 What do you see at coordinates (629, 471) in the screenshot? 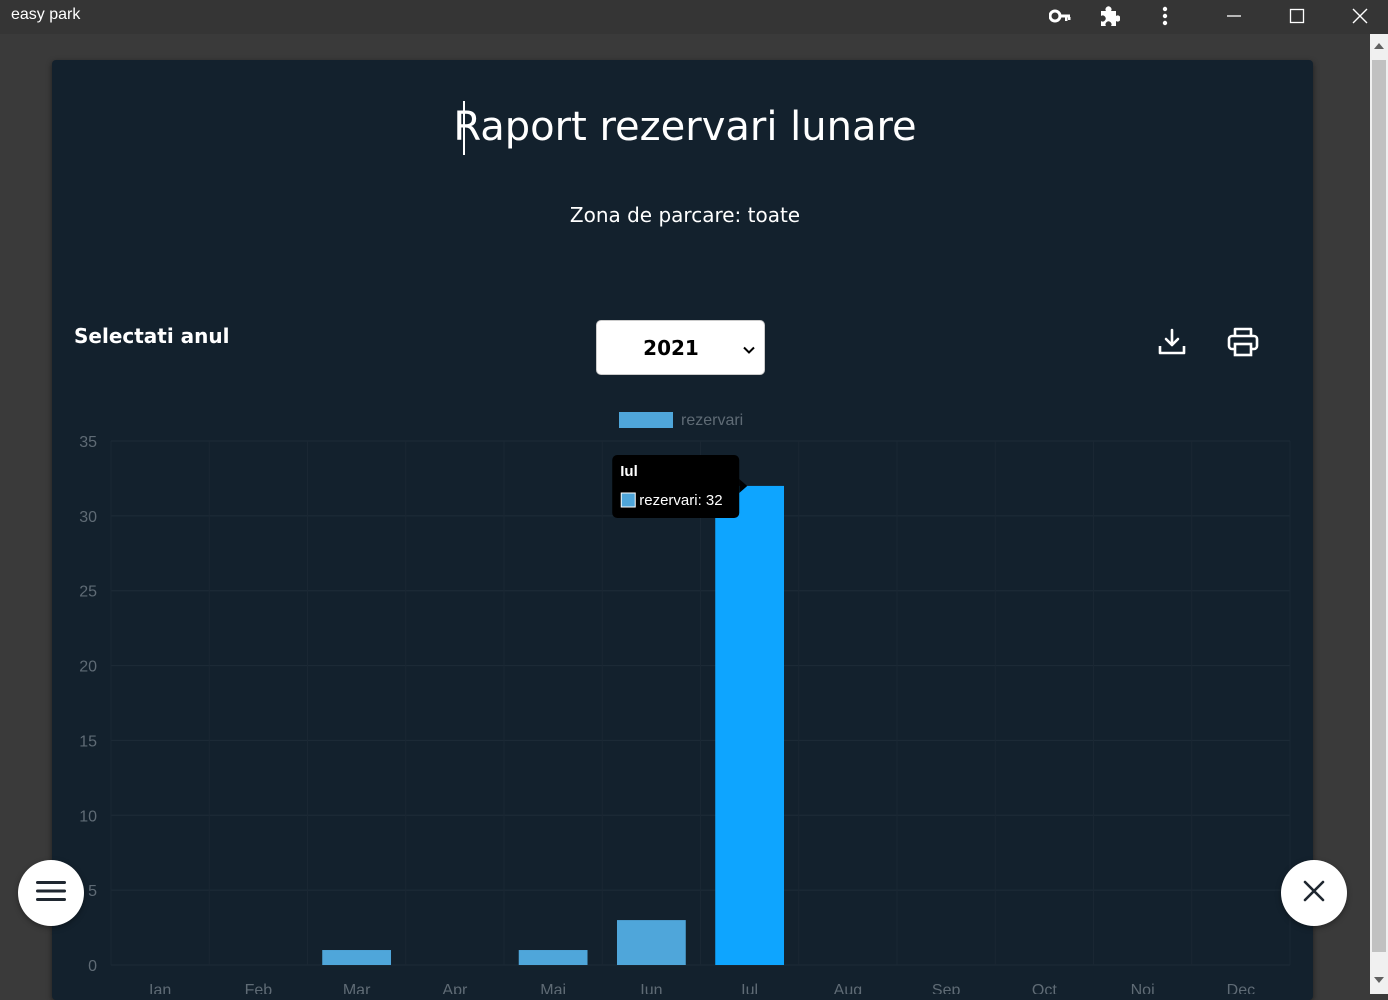
I see `tooltip-title: Iul` at bounding box center [629, 471].